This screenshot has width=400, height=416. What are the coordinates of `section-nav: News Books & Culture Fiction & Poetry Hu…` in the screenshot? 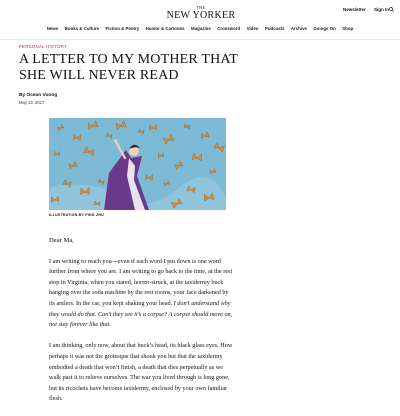 It's located at (200, 28).